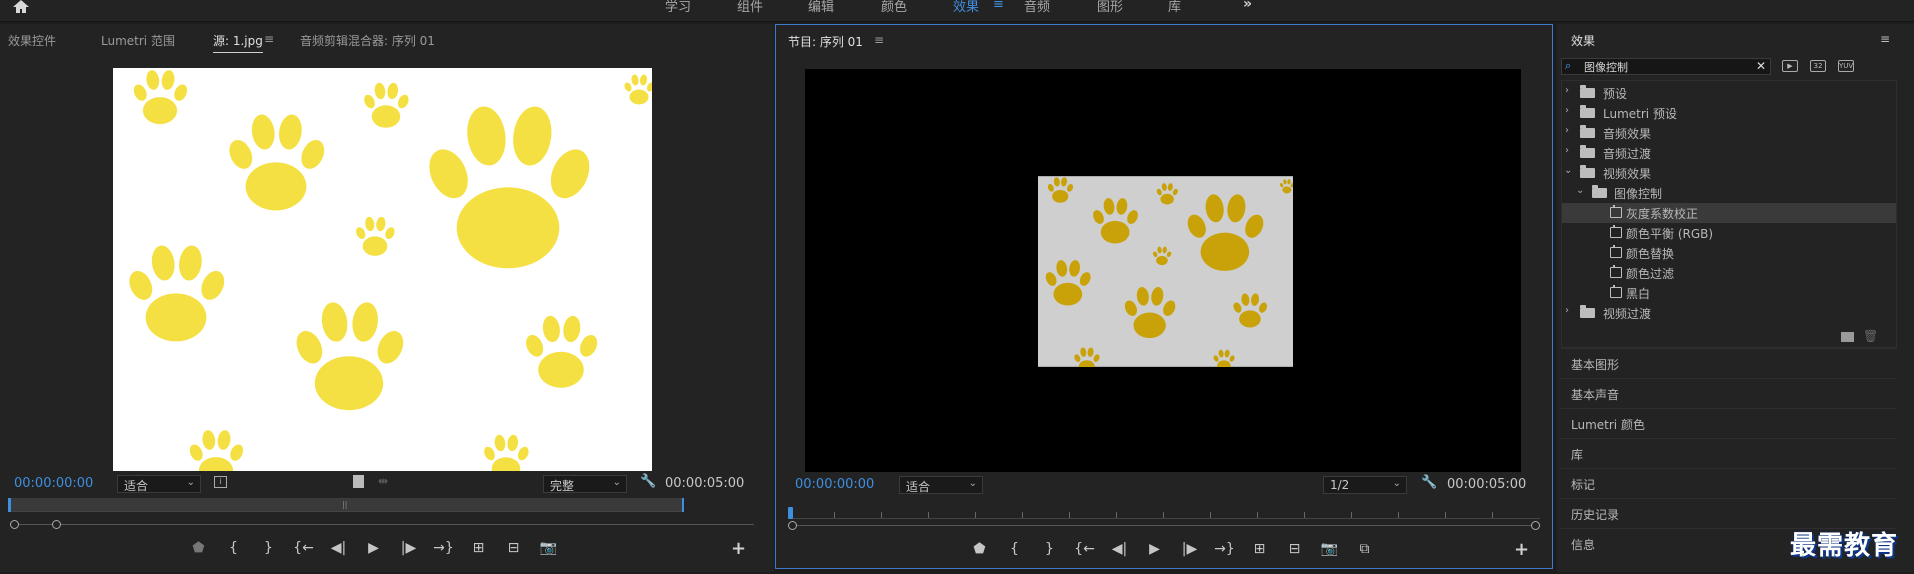 The width and height of the screenshot is (1914, 574). What do you see at coordinates (1580, 190) in the screenshot?
I see `chevron-down-icon: ⌄` at bounding box center [1580, 190].